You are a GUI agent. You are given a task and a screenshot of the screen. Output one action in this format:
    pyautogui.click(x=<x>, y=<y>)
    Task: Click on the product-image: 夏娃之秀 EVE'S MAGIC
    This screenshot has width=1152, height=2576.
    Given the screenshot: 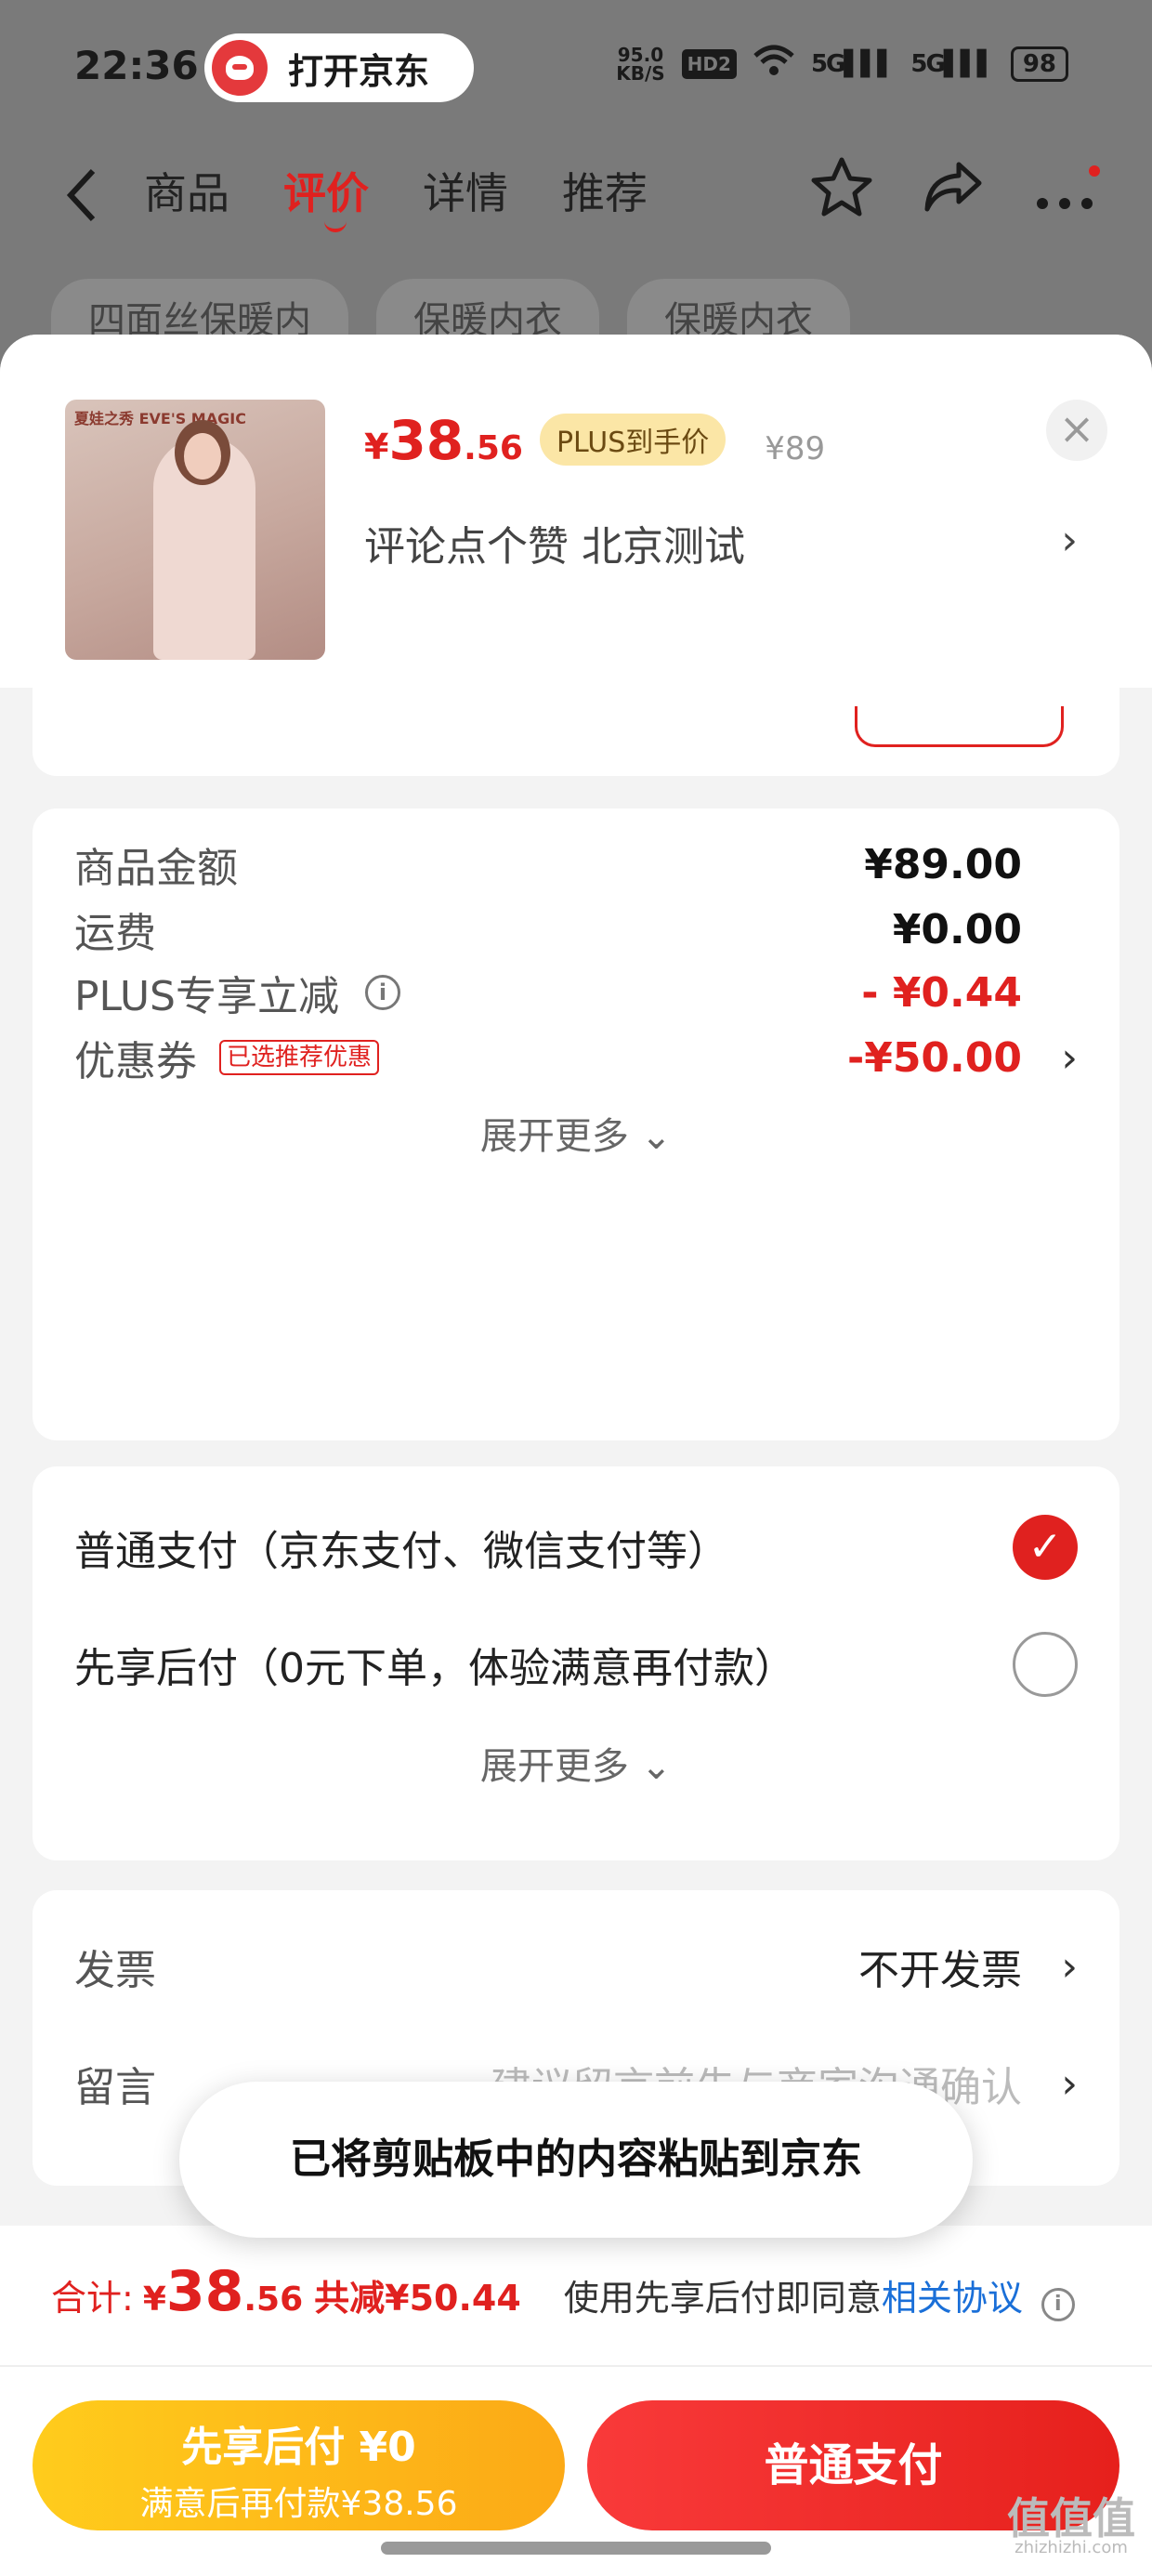 What is the action you would take?
    pyautogui.click(x=195, y=530)
    